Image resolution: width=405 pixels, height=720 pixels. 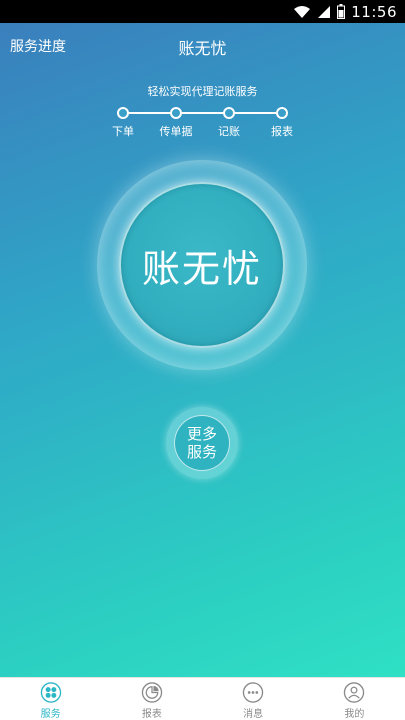 I want to click on tab-message: 消息, so click(x=253, y=699).